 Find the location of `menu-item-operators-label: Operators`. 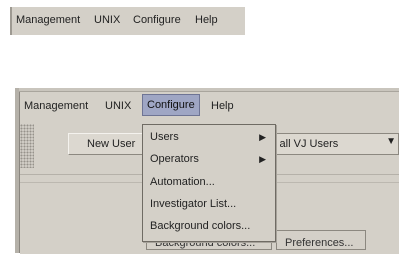

menu-item-operators-label: Operators is located at coordinates (174, 159).